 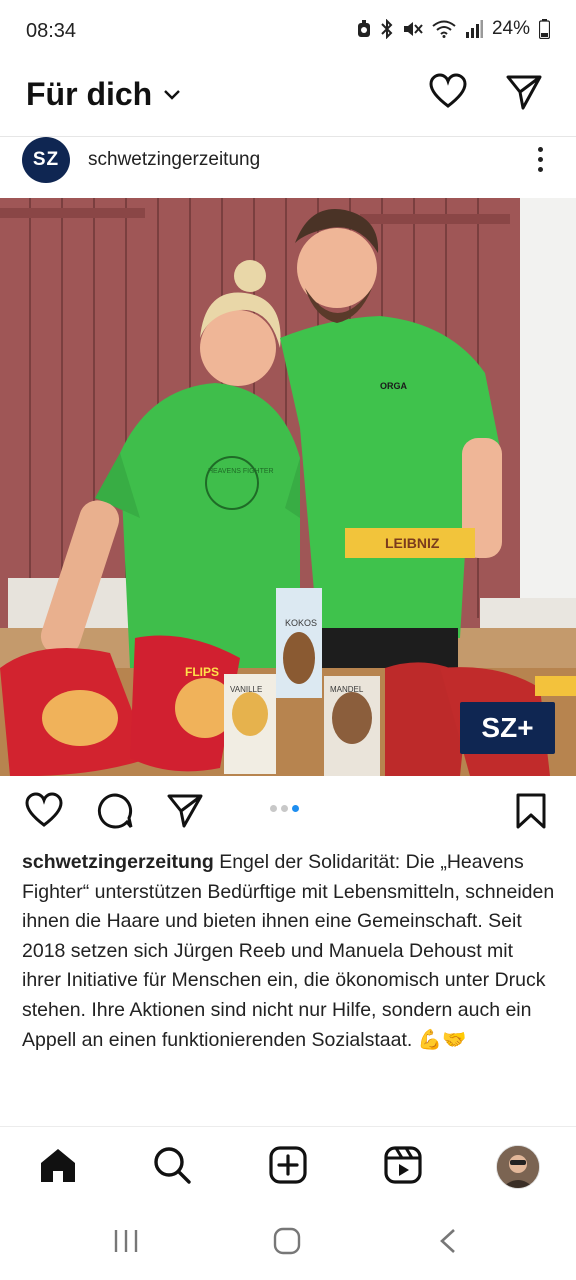 I want to click on post-actions, so click(x=288, y=811).